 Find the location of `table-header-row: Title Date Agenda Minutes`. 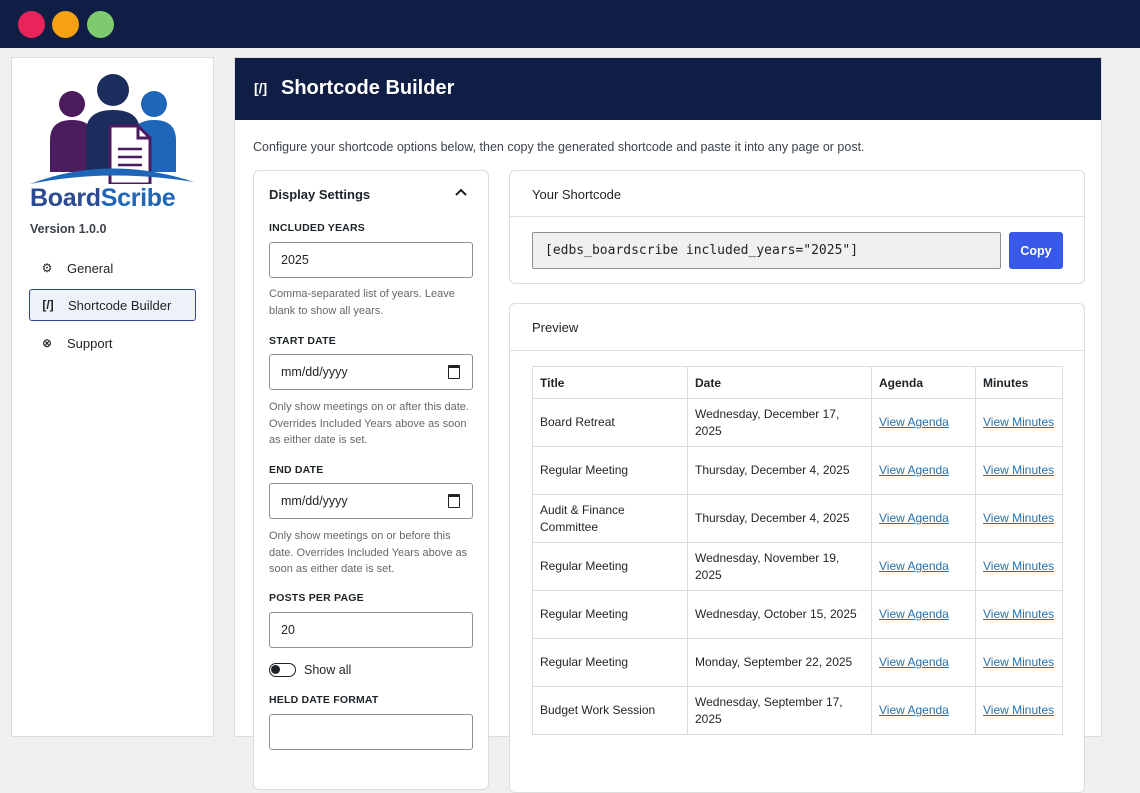

table-header-row: Title Date Agenda Minutes is located at coordinates (797, 382).